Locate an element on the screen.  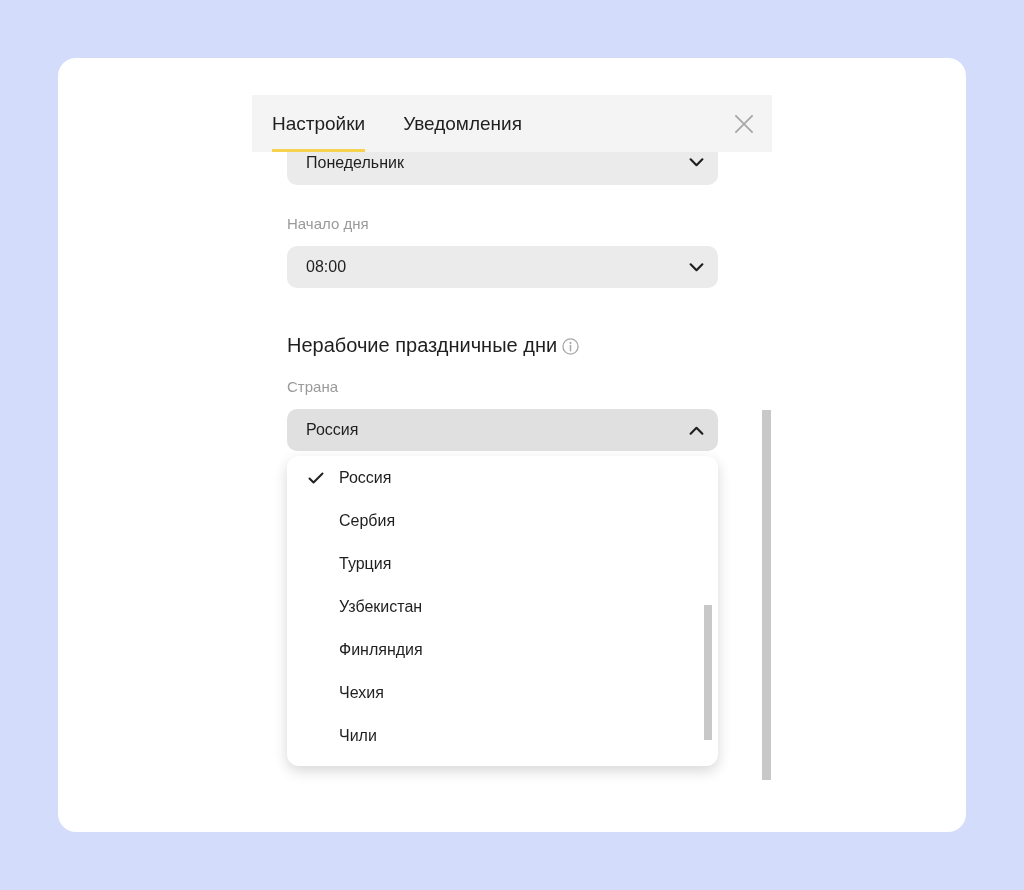
field-label: Начало дня is located at coordinates (328, 224).